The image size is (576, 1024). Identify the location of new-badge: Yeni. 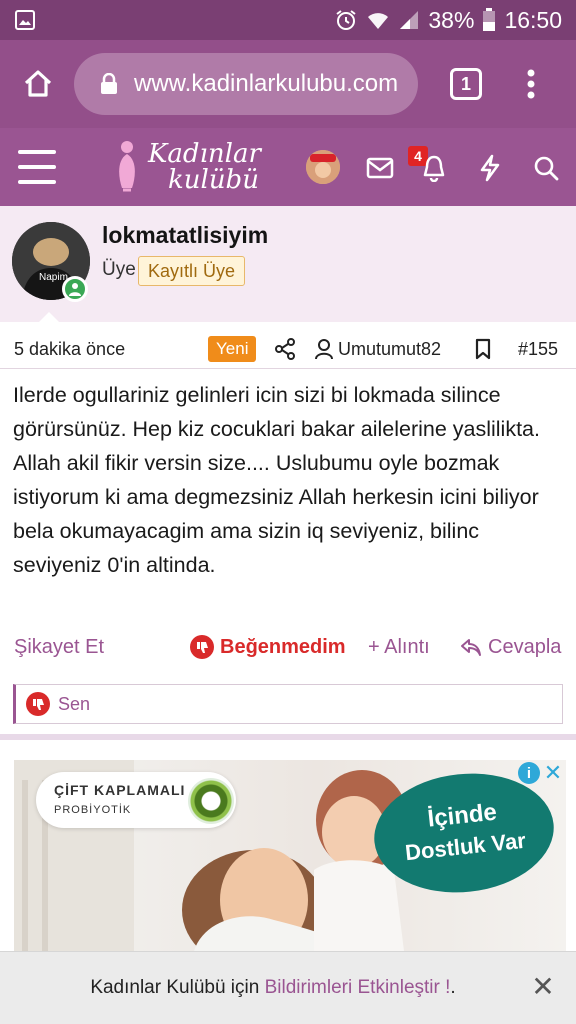
(232, 349).